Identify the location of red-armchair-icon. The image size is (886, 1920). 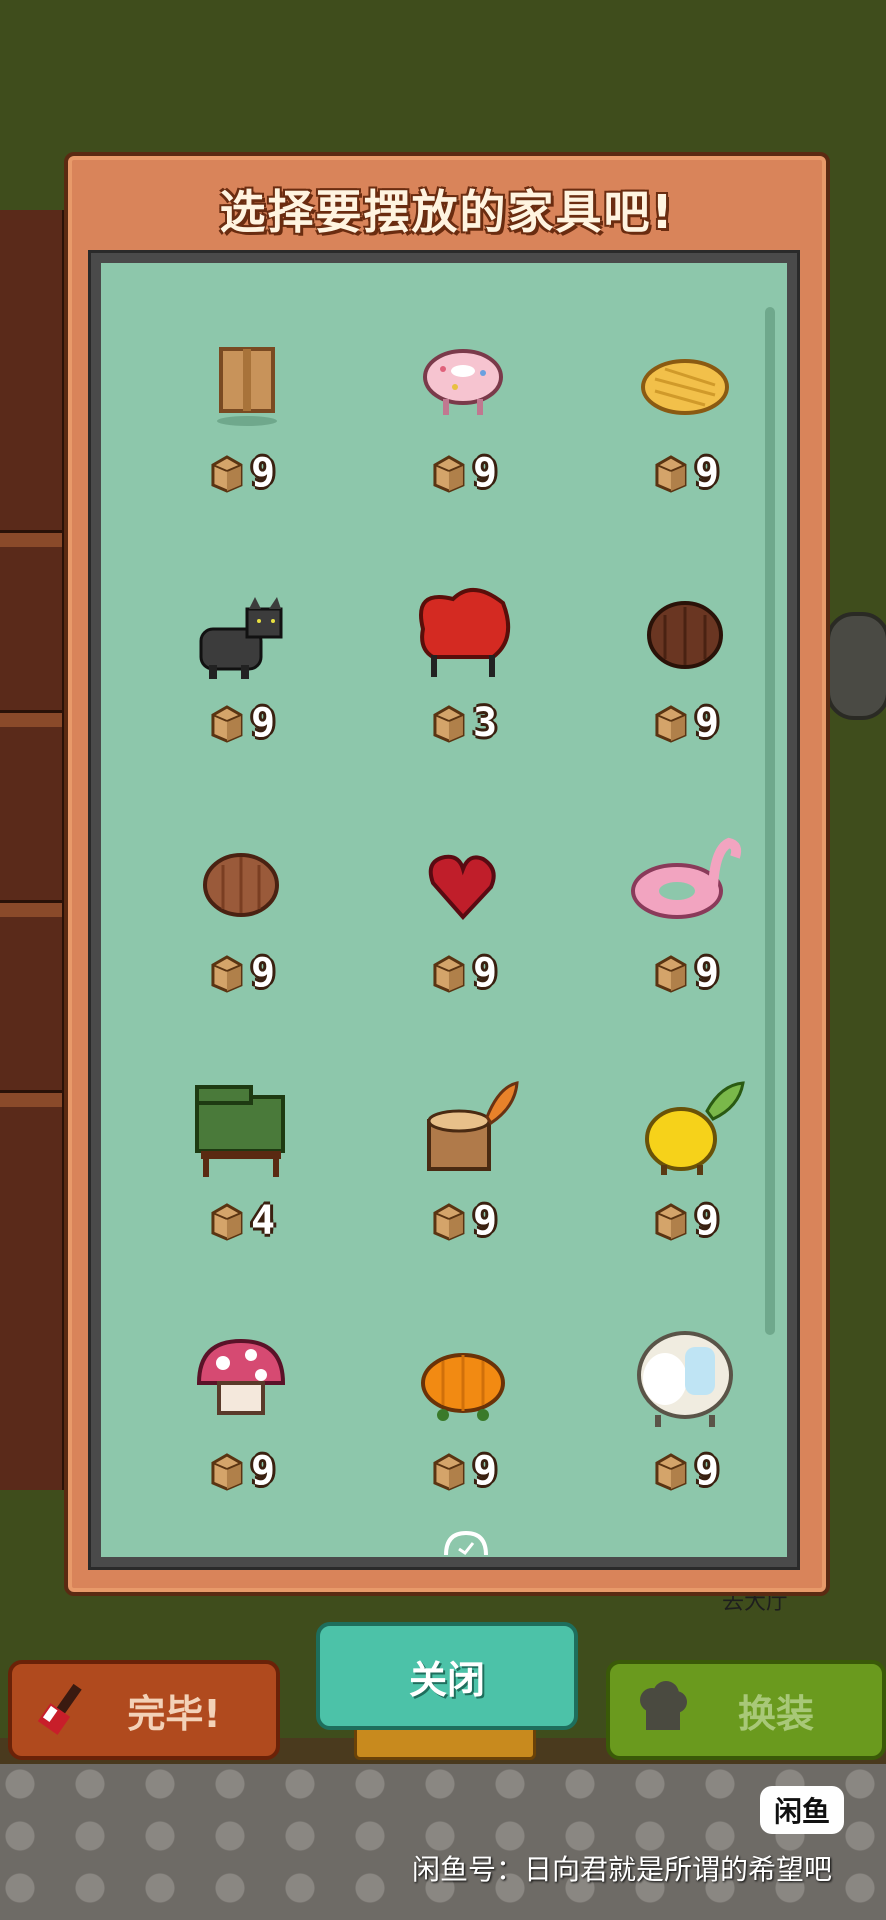
(465, 632).